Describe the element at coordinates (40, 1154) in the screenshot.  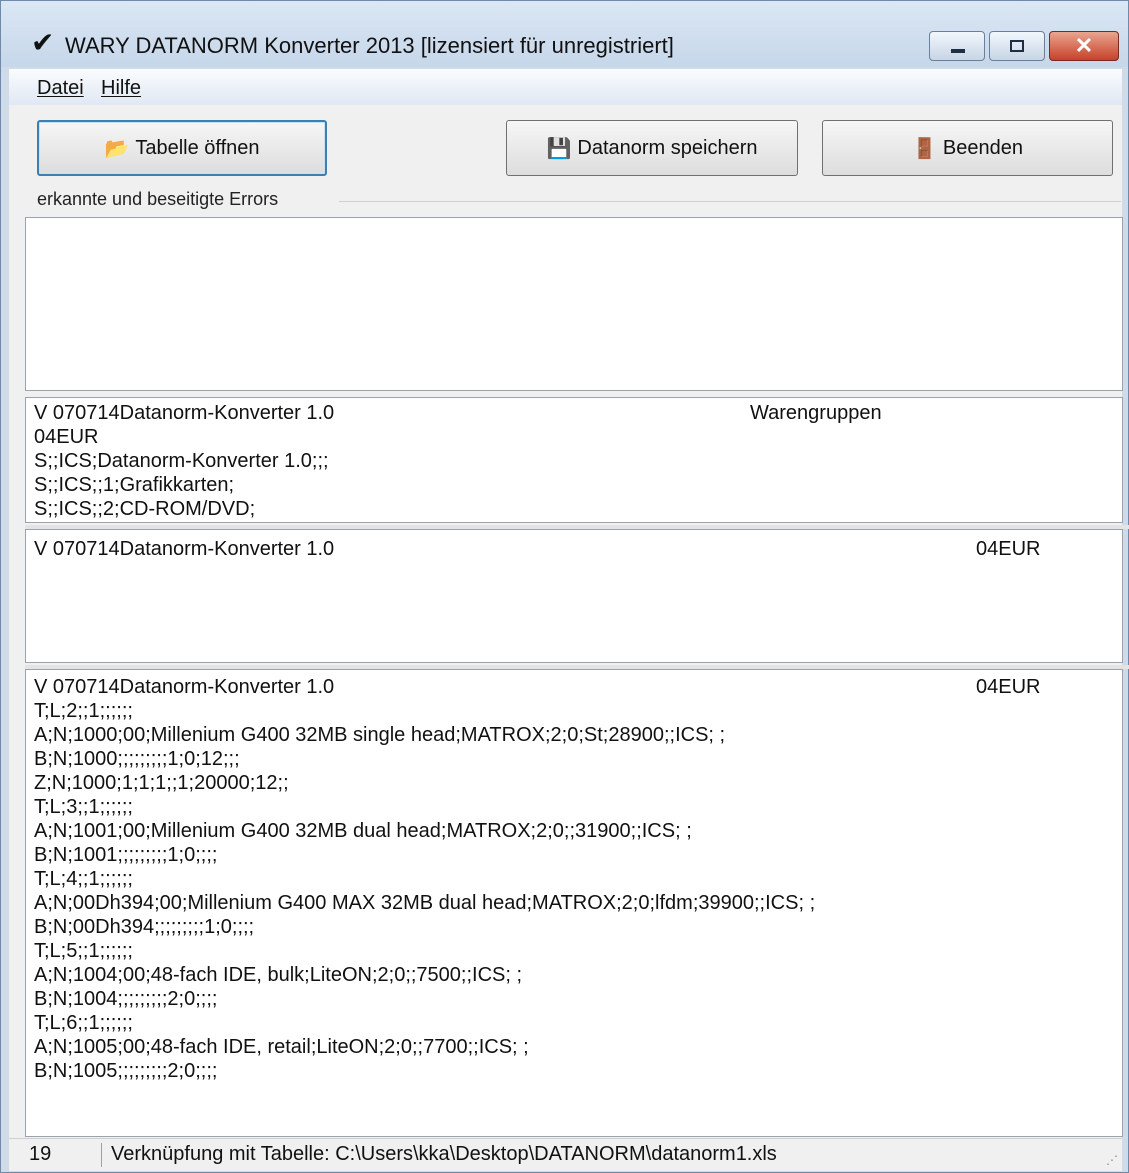
I see `status-count: 19` at that location.